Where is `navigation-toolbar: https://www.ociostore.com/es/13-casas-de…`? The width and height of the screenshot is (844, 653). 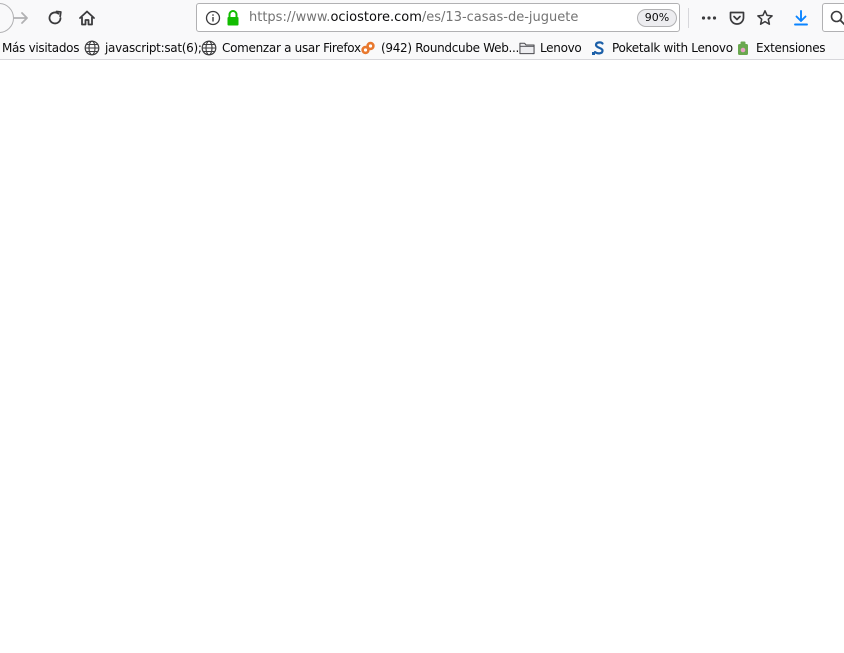 navigation-toolbar: https://www.ociostore.com/es/13-casas-de… is located at coordinates (422, 18).